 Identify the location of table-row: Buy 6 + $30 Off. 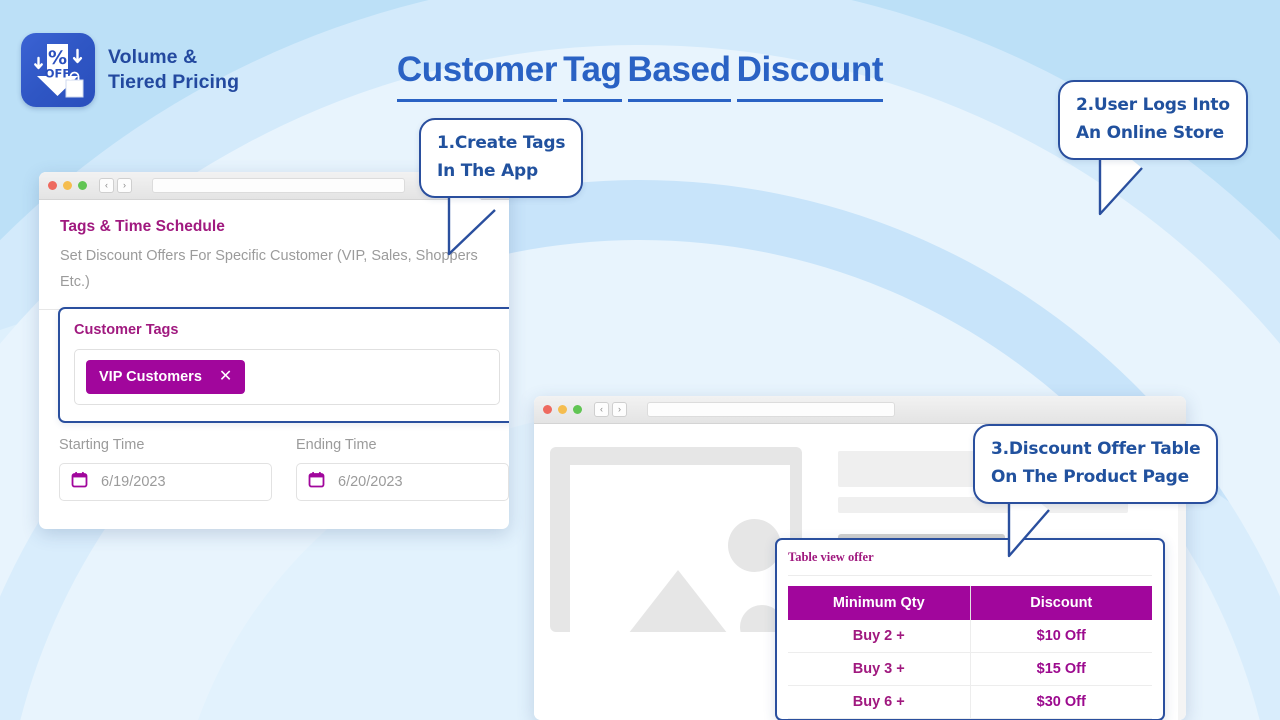
(970, 702).